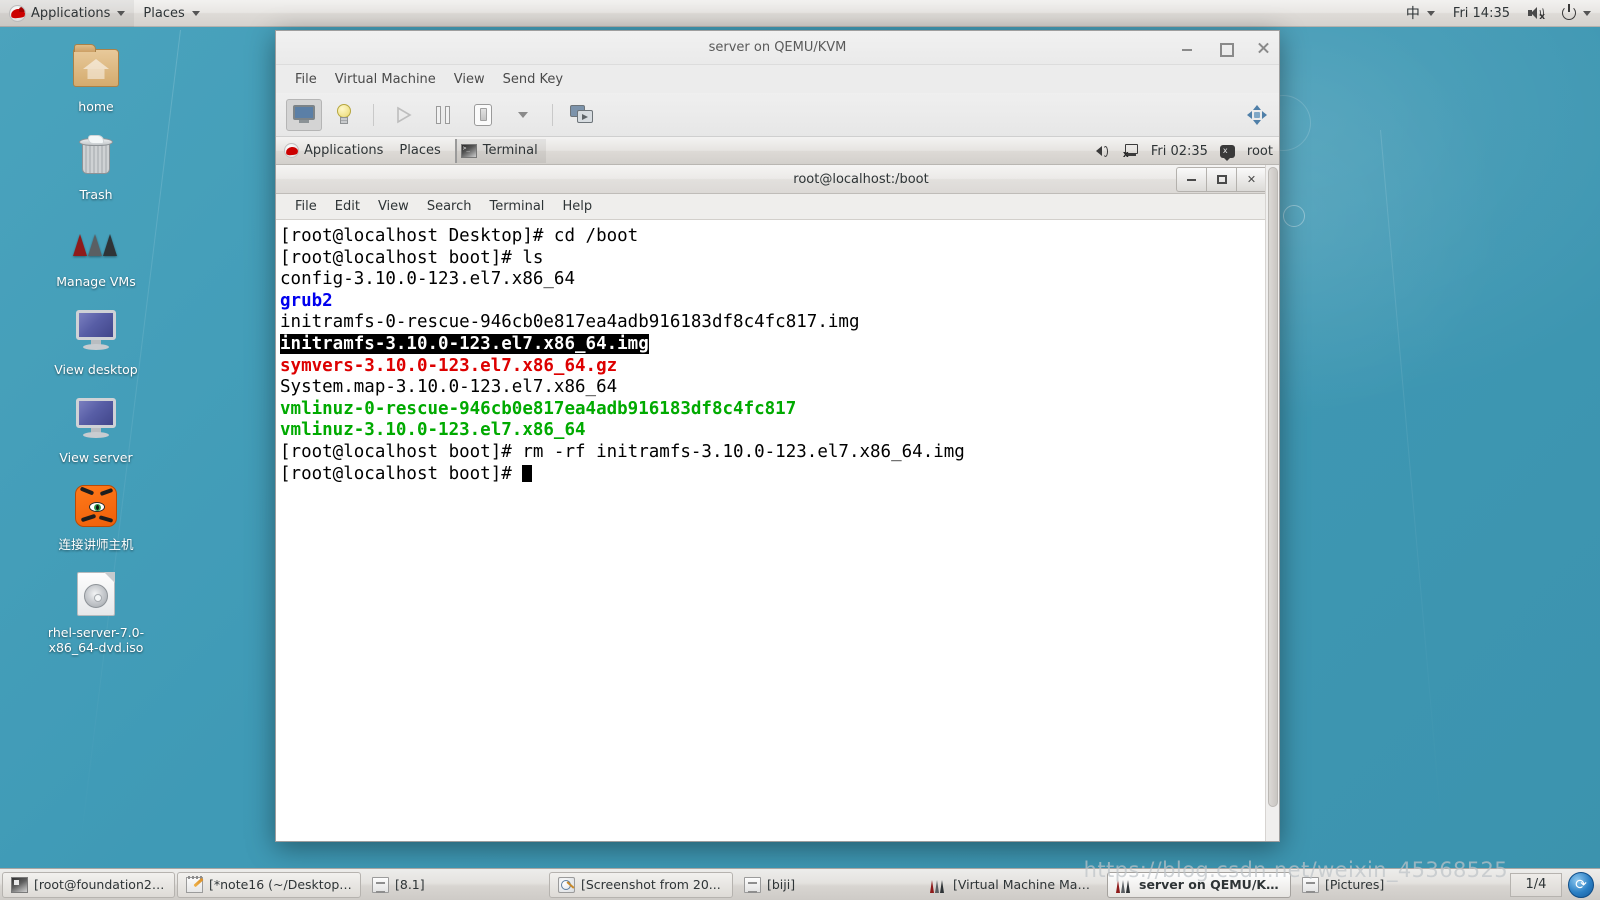  Describe the element at coordinates (1536, 13) in the screenshot. I see `host-volume-button: x` at that location.